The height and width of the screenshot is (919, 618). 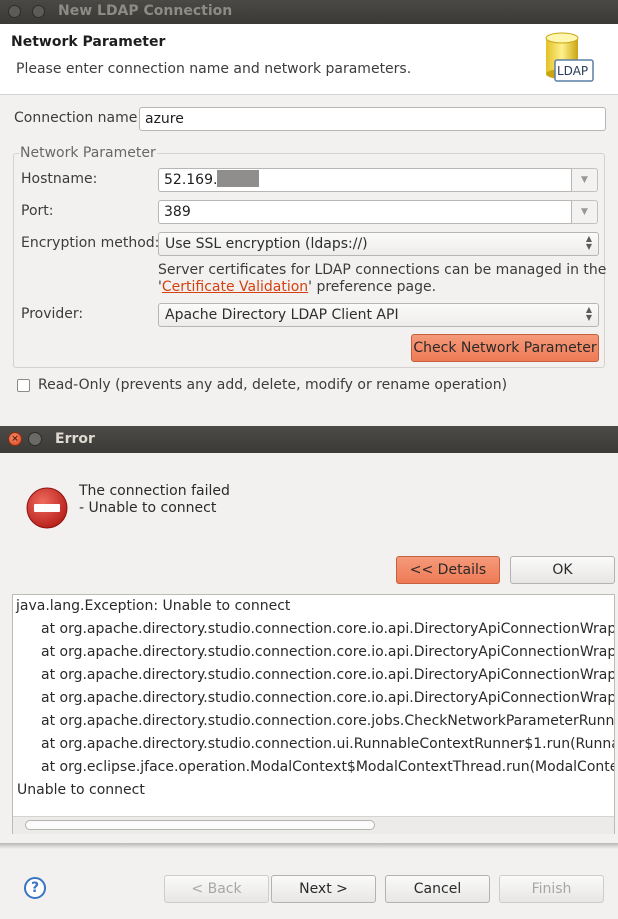 I want to click on connection-name-label: Connection name:, so click(x=78, y=118).